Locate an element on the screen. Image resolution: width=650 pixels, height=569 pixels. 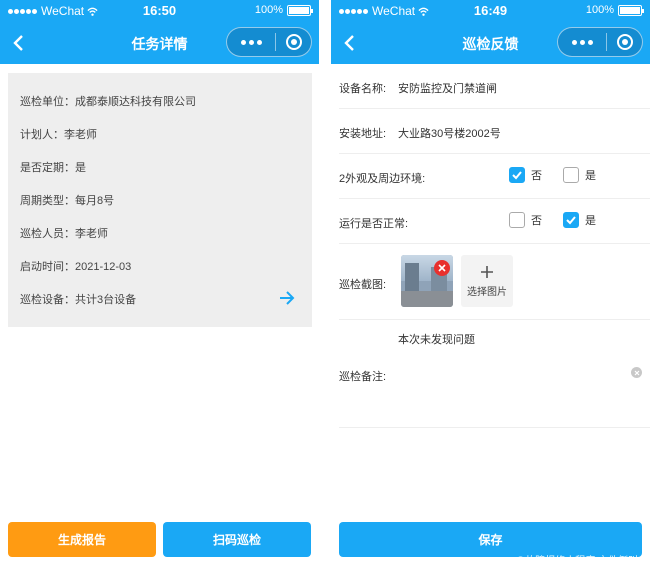
running-no-label: 否 is located at coordinates (536, 221).